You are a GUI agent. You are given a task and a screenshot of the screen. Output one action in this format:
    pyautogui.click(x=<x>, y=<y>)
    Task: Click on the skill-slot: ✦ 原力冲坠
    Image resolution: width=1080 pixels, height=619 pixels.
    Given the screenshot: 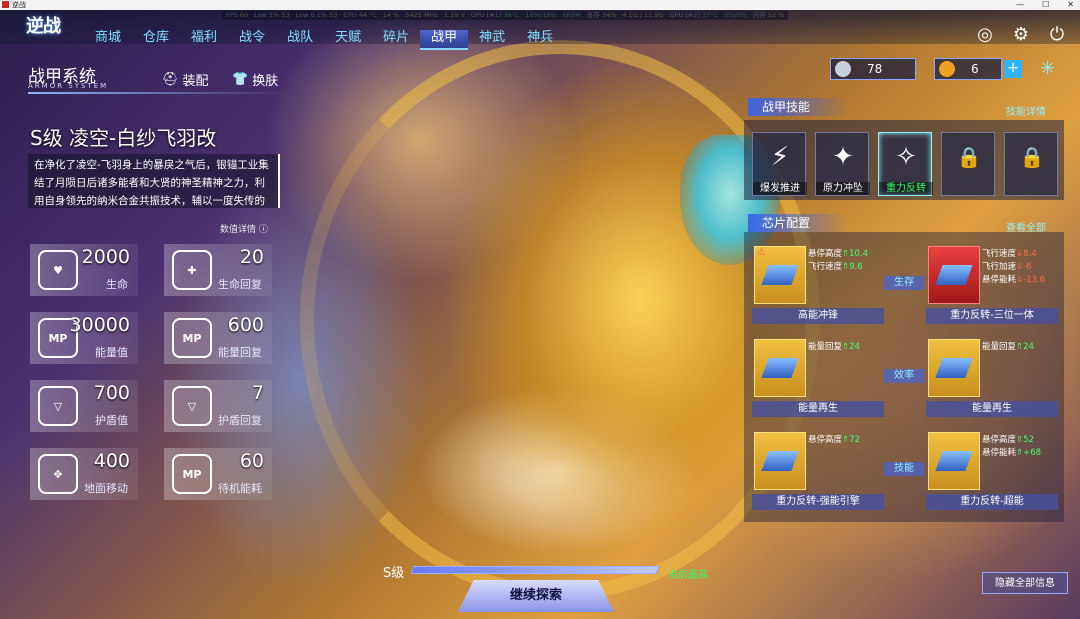 What is the action you would take?
    pyautogui.click(x=842, y=164)
    